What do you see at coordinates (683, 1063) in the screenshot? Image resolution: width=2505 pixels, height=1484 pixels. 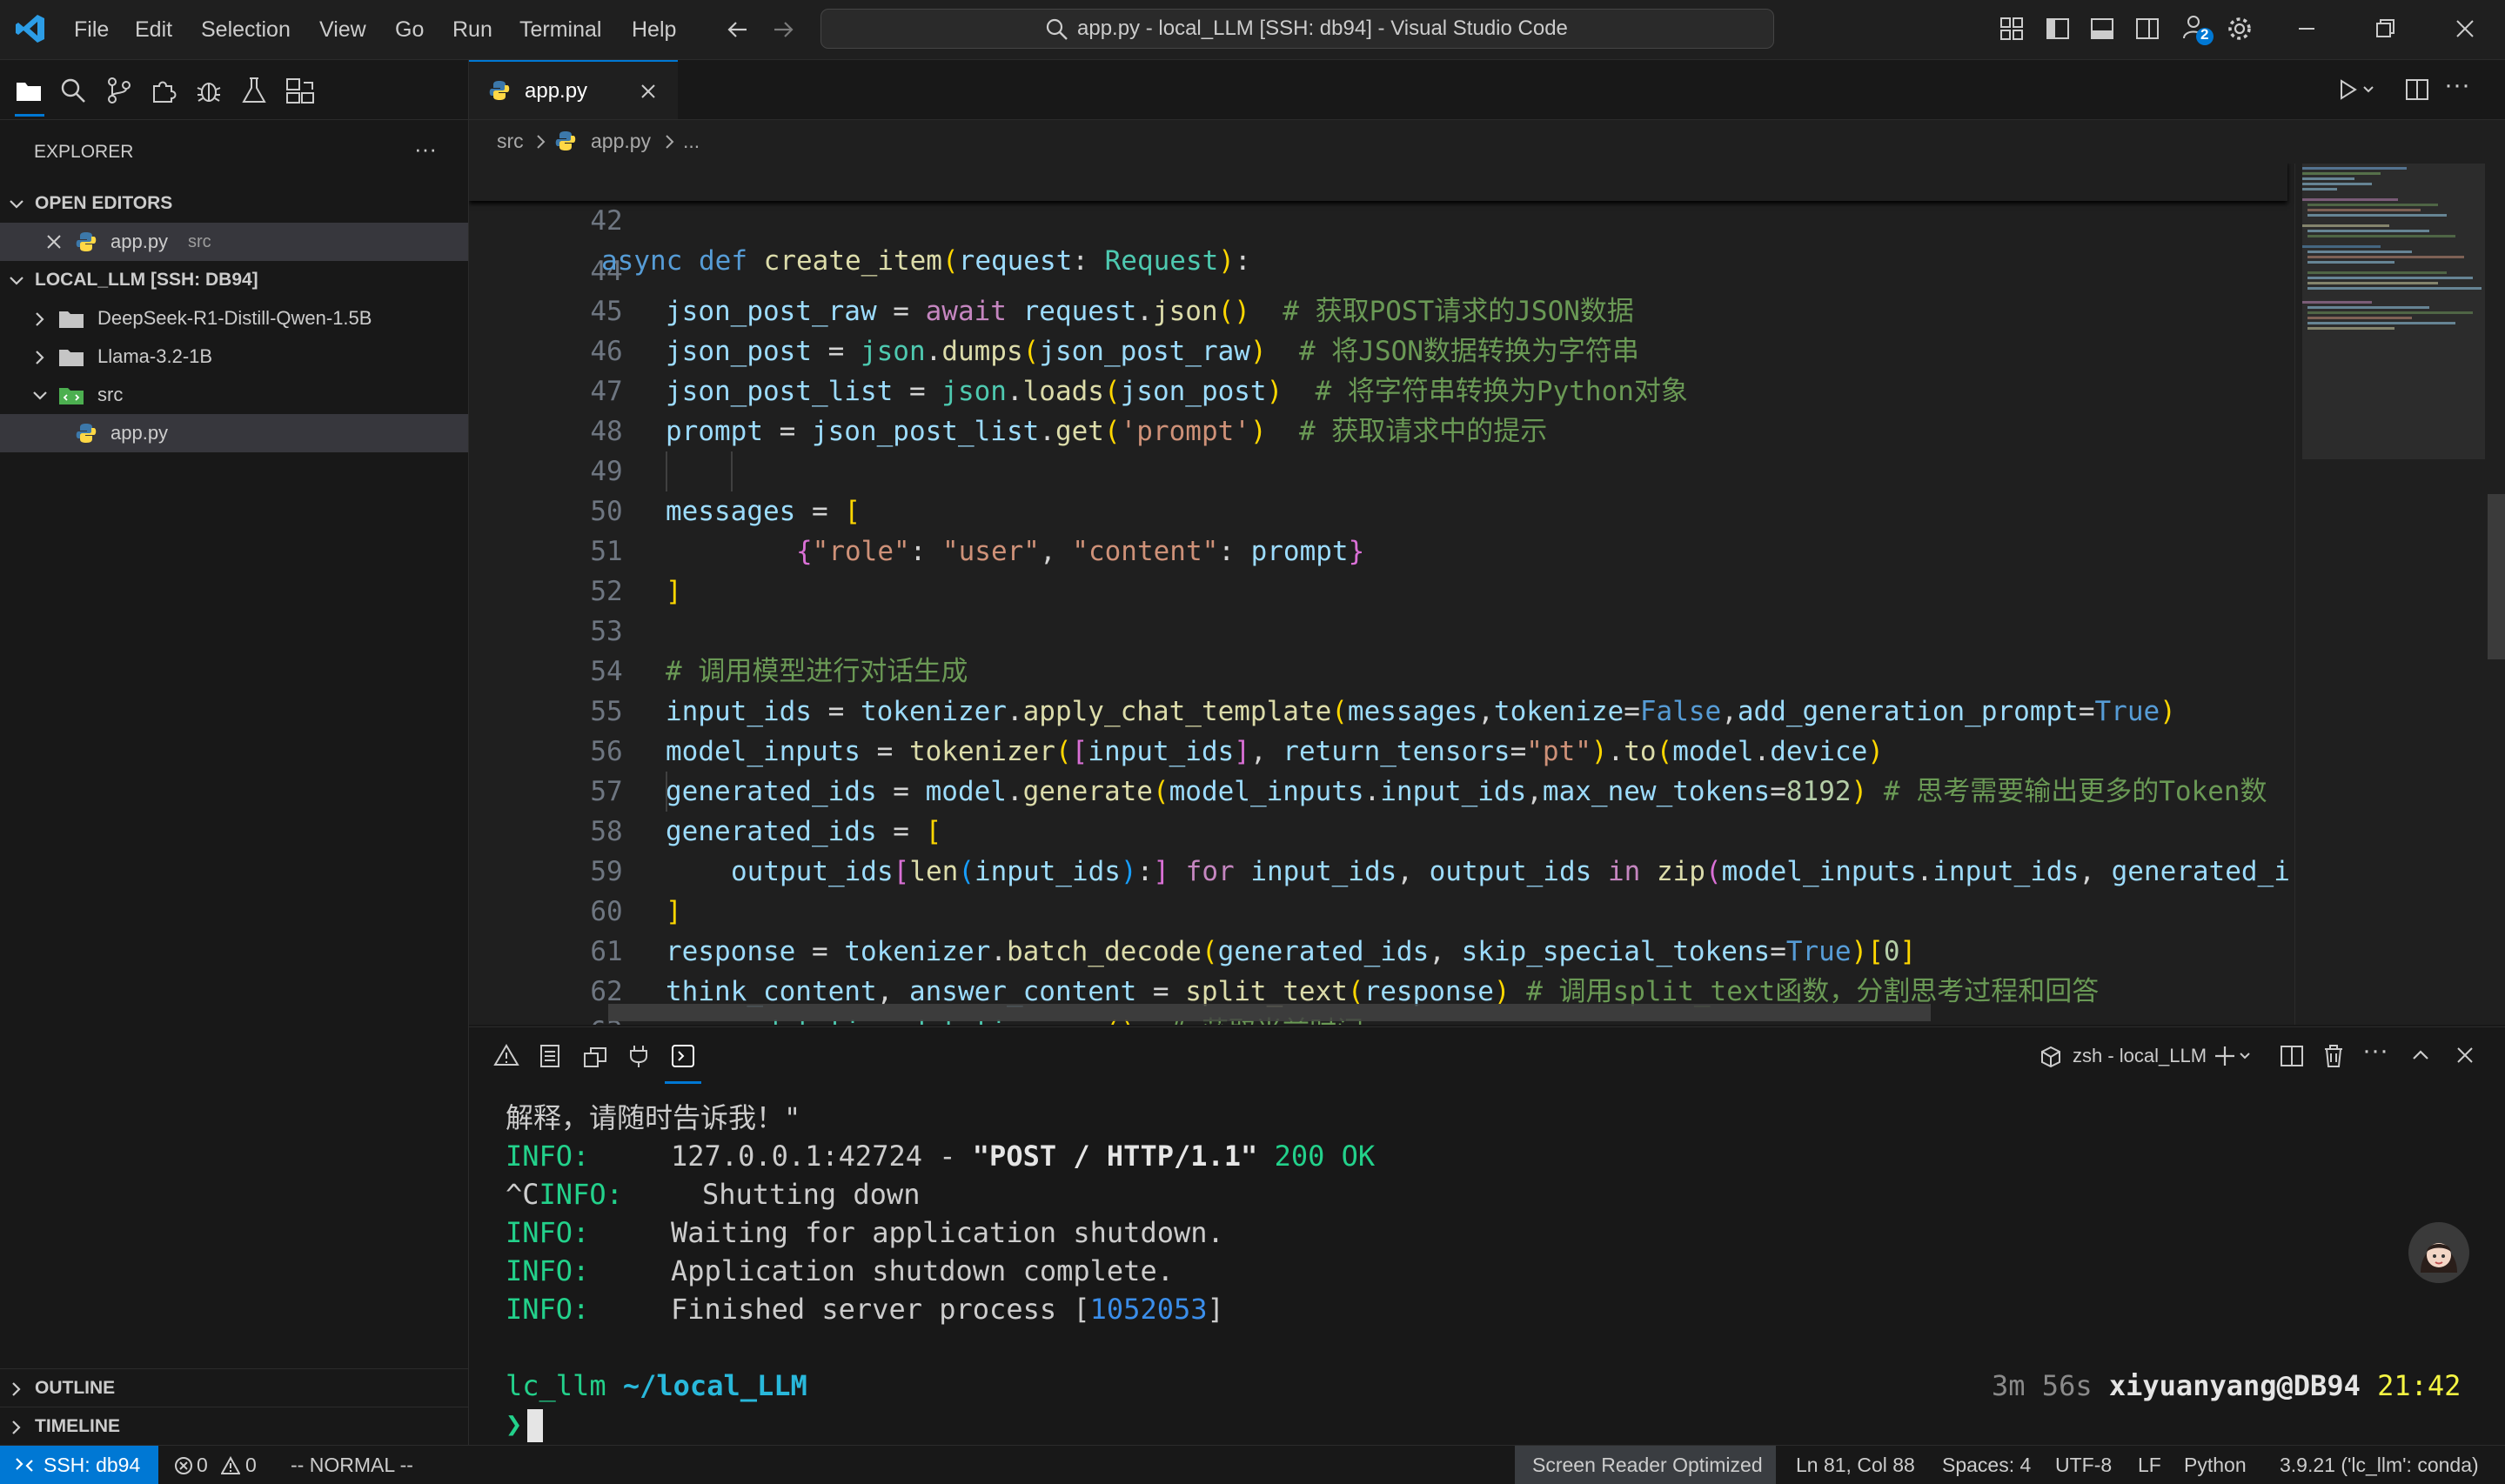 I see `terminal-tab-icon` at bounding box center [683, 1063].